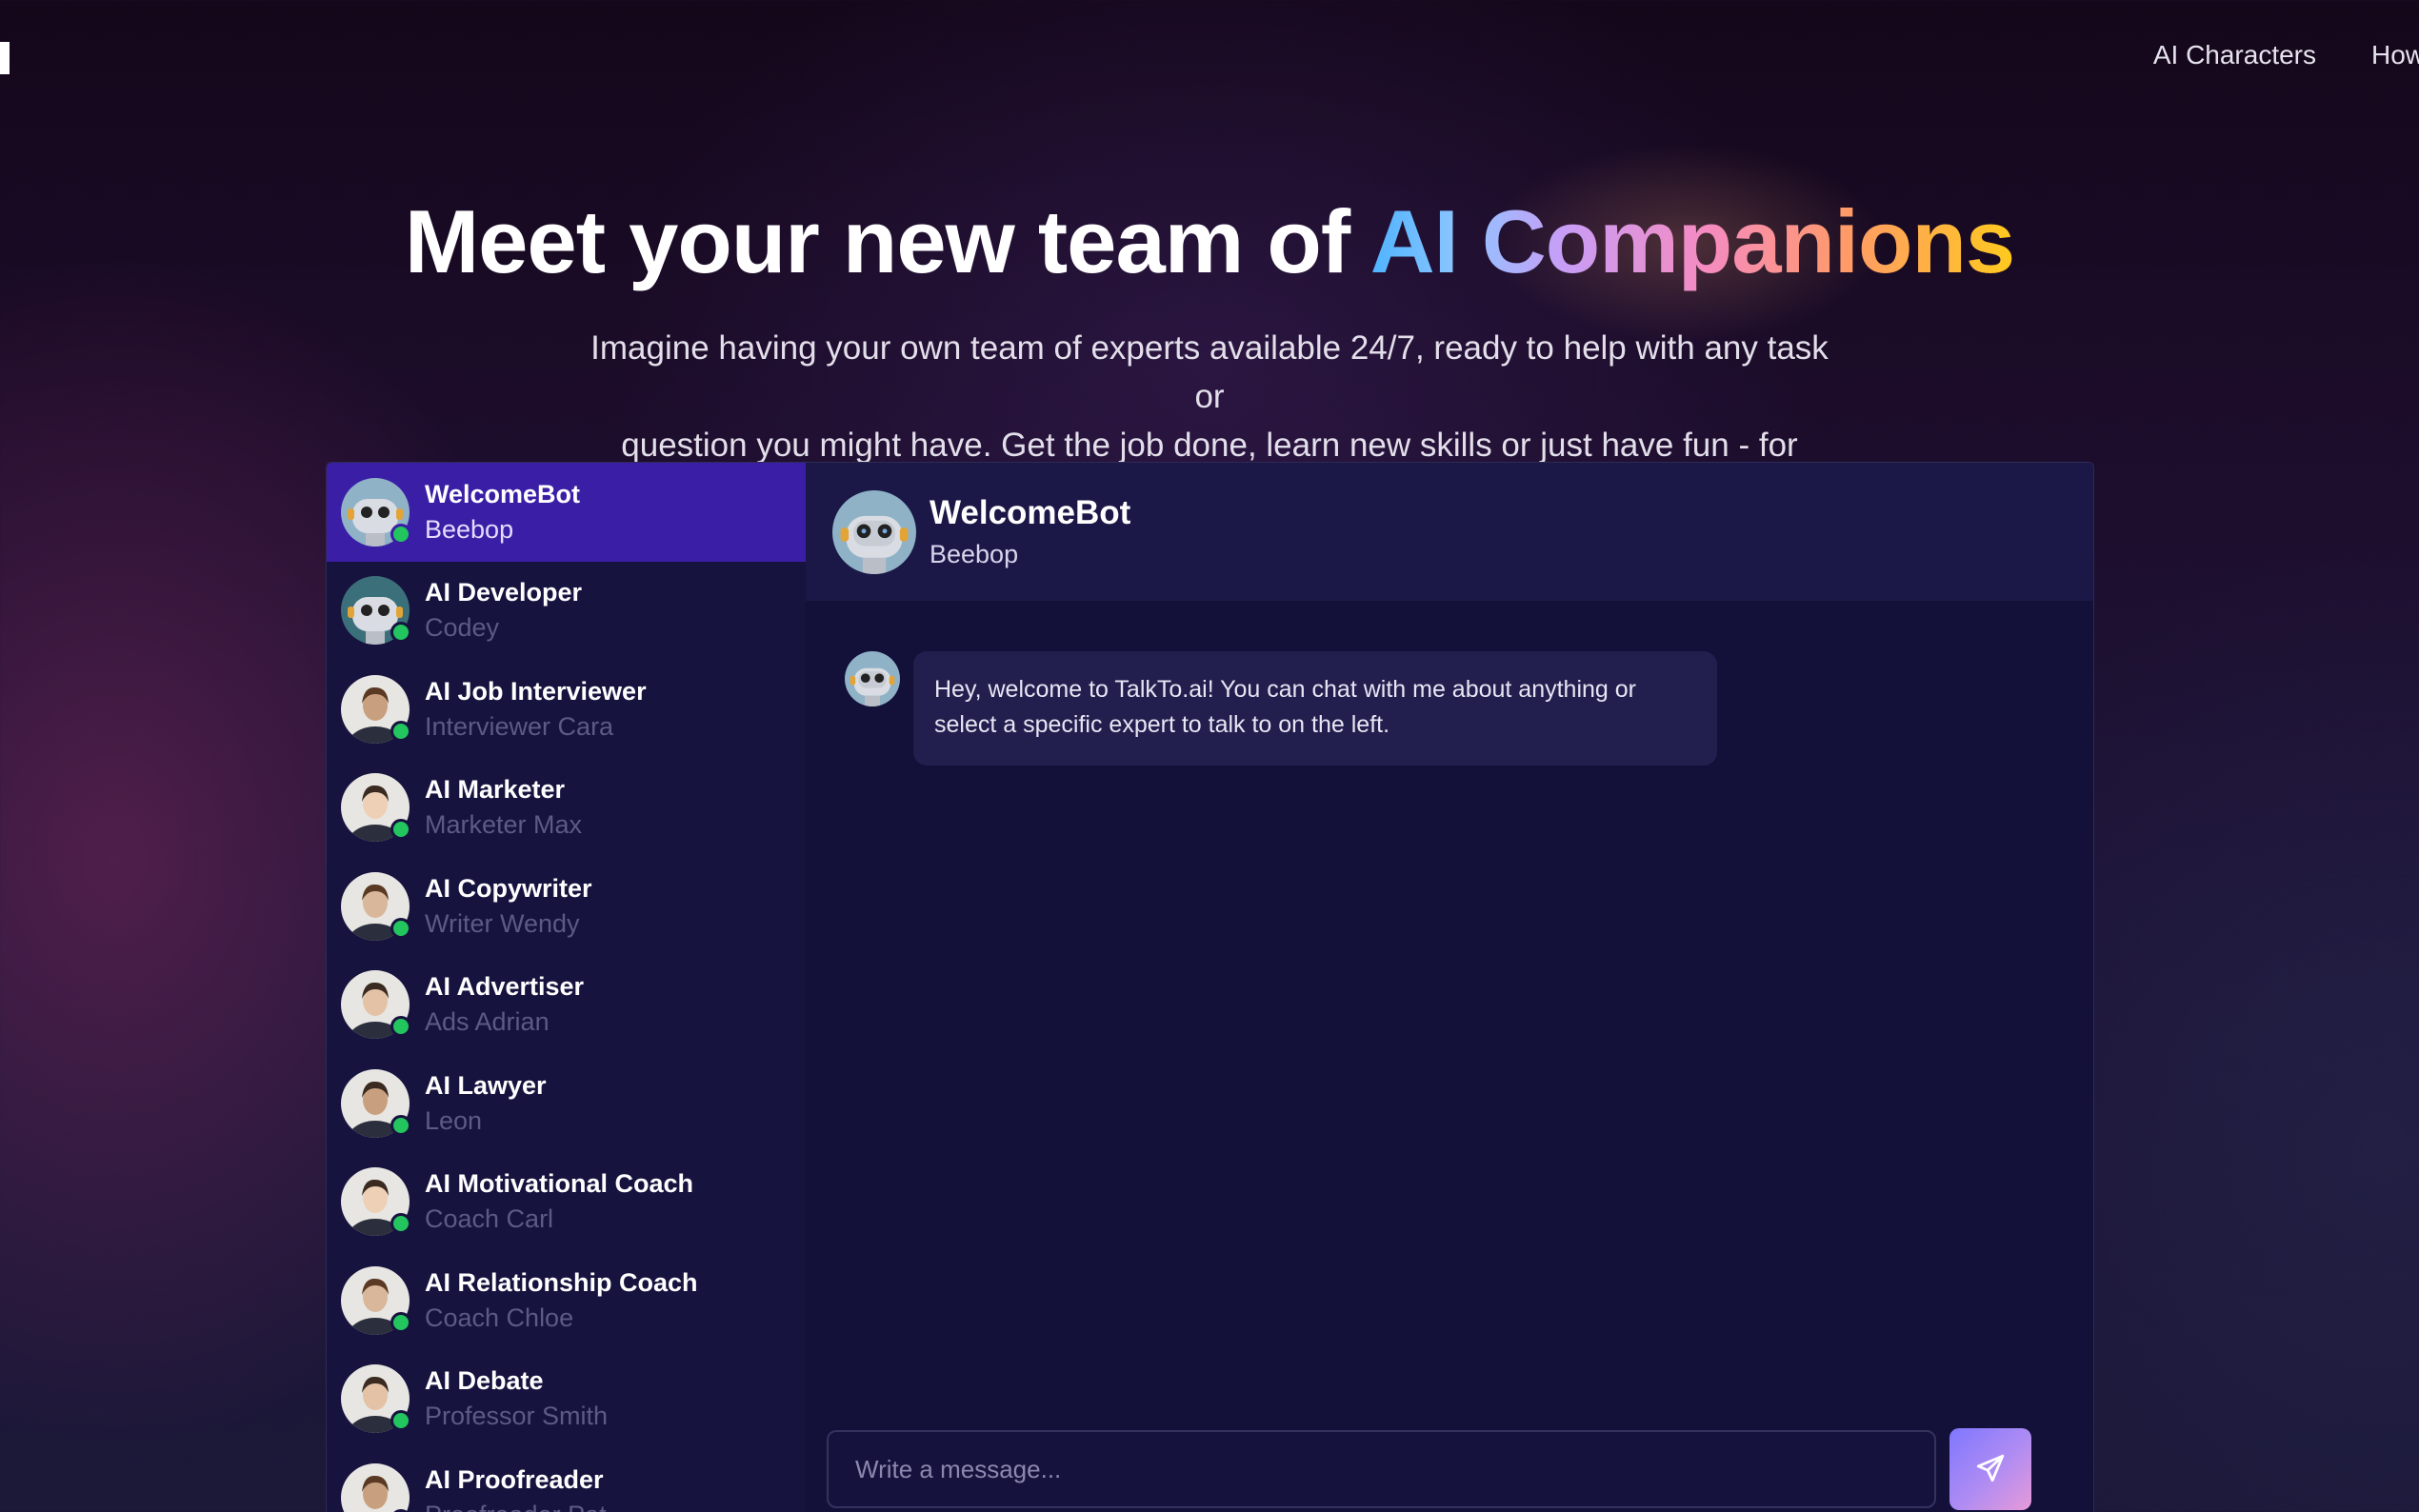 The image size is (2419, 1512). What do you see at coordinates (566, 808) in the screenshot?
I see `character-item: AI Marketer Marketer Max` at bounding box center [566, 808].